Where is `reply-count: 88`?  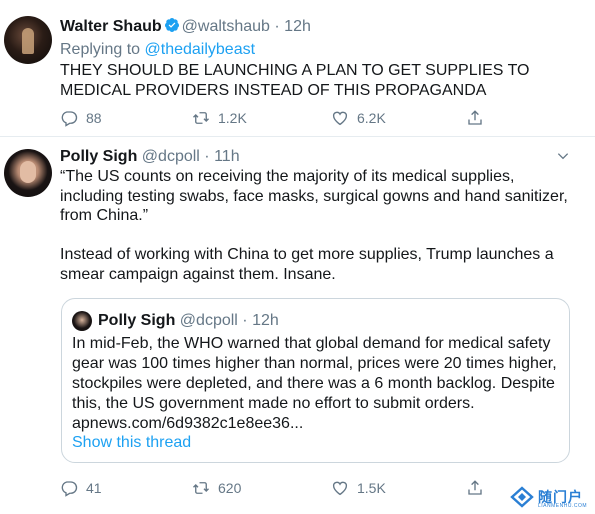
reply-count: 88 is located at coordinates (94, 118).